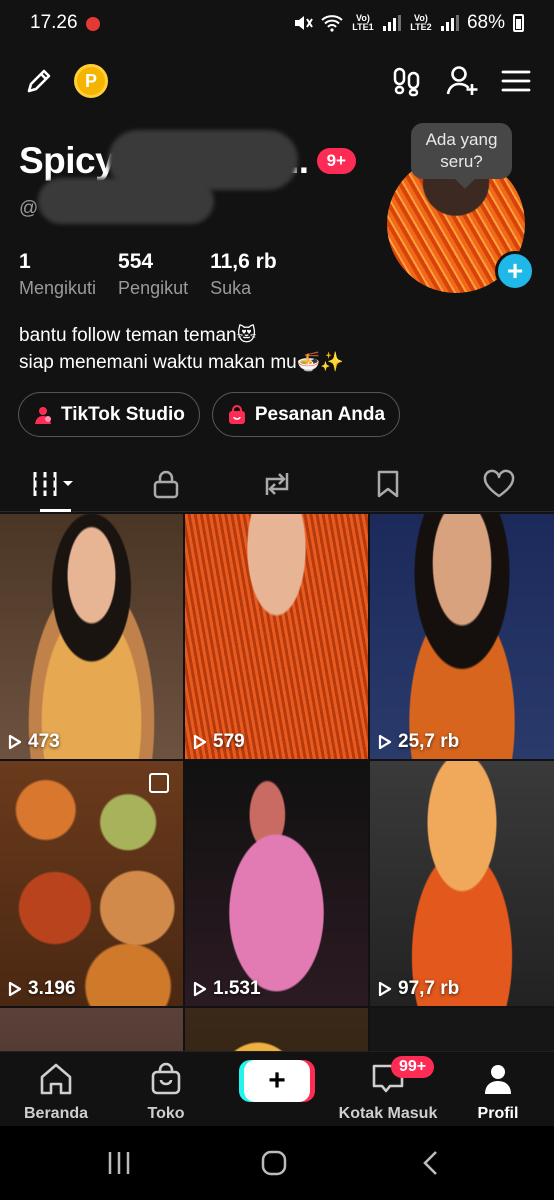 The height and width of the screenshot is (1200, 554). I want to click on add-story-plus-icon: +, so click(515, 271).